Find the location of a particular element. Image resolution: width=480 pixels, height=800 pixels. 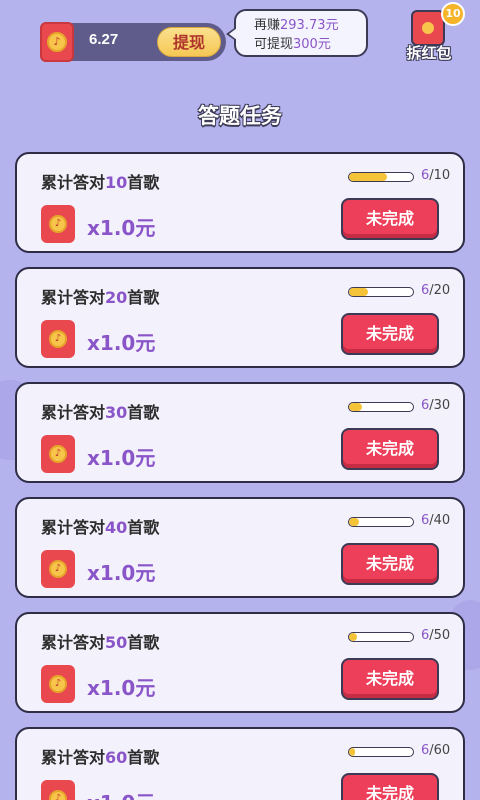

tip-prefix: 再赚 is located at coordinates (267, 25).